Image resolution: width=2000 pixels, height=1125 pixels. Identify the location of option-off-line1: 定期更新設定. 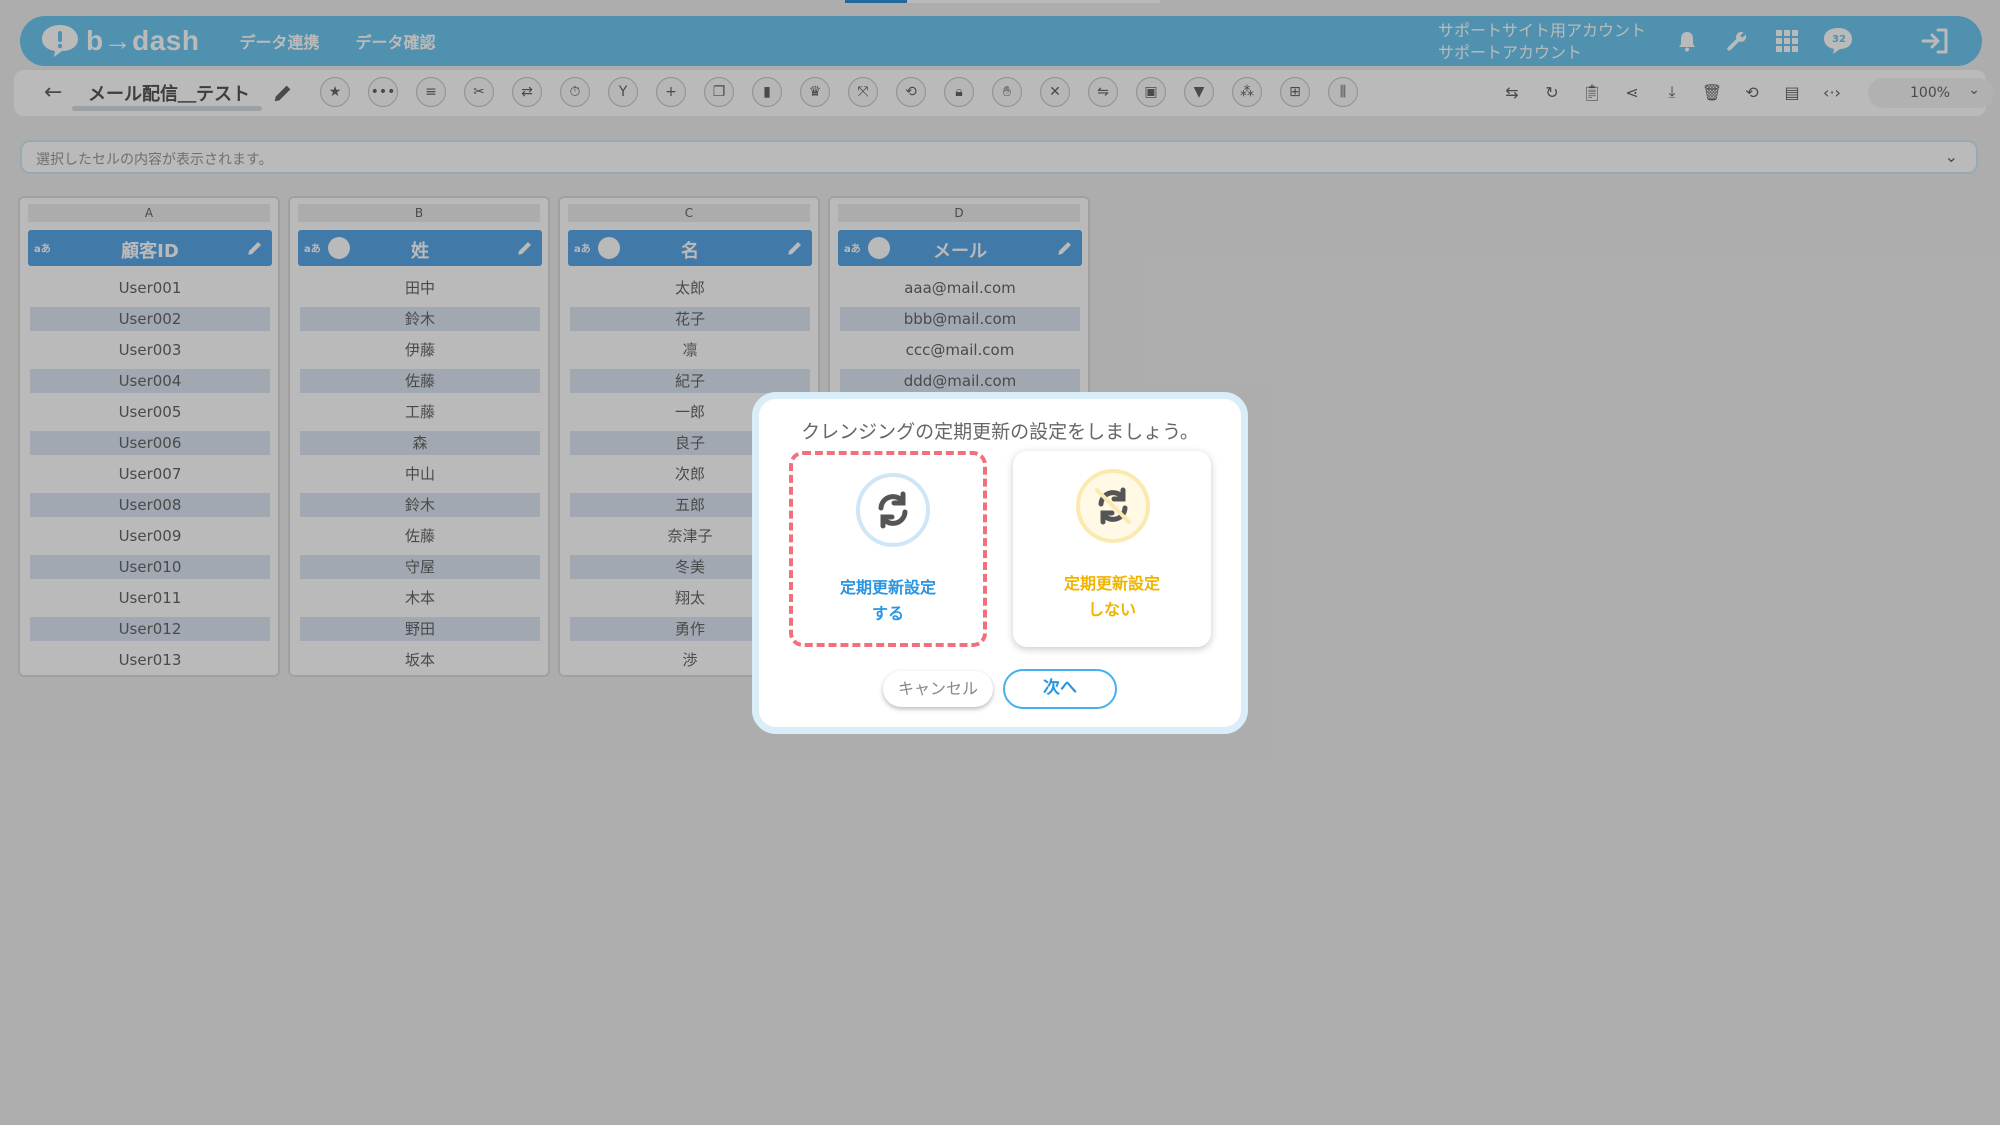
(1111, 583).